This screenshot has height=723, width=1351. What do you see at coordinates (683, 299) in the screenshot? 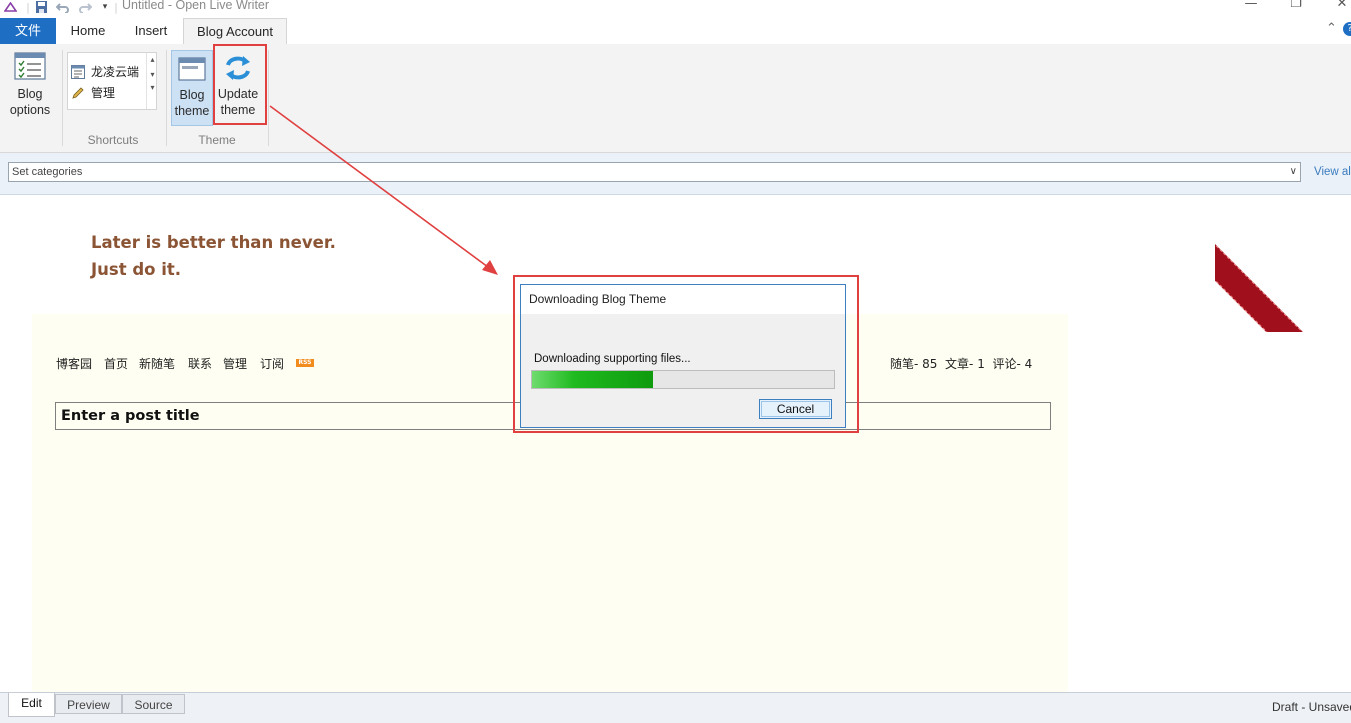
I see `dialog-title: Downloading Blog Theme` at bounding box center [683, 299].